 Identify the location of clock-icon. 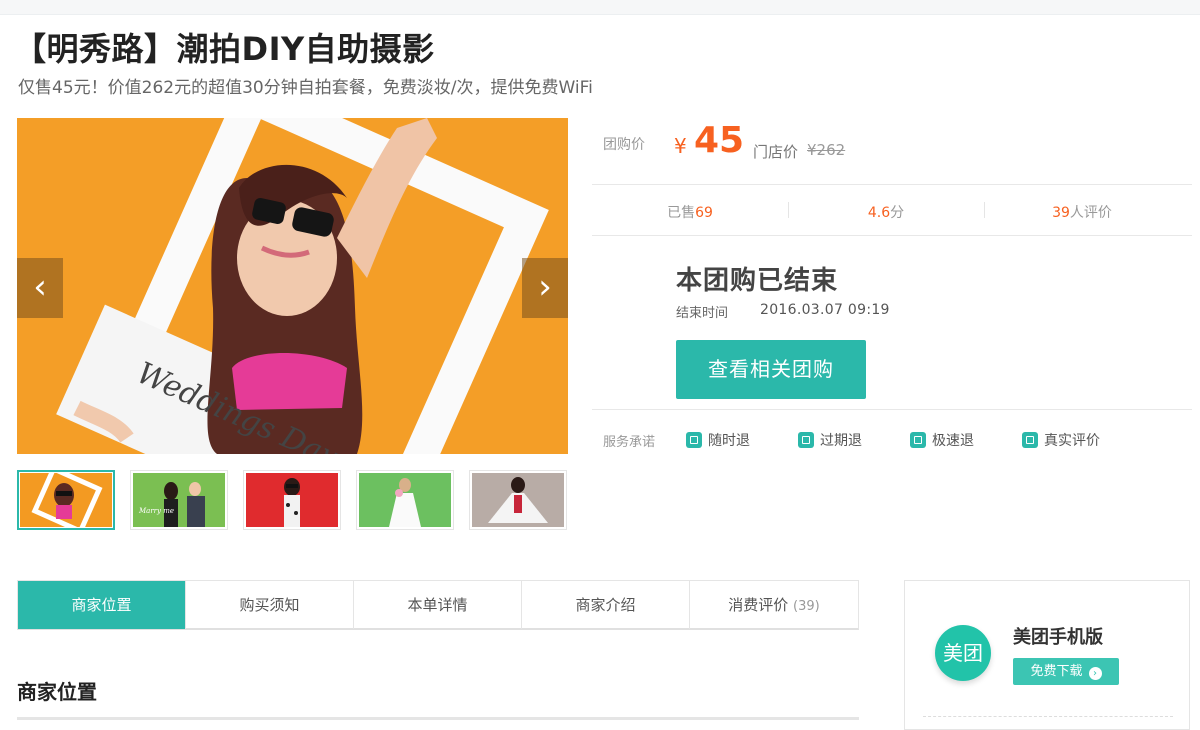
(806, 440).